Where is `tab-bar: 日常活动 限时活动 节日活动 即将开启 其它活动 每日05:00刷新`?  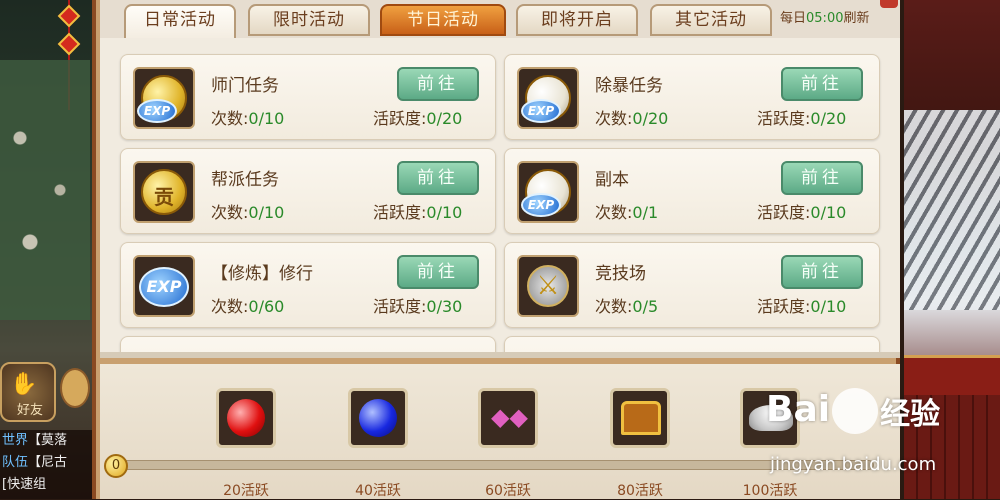
tab-bar: 日常活动 限时活动 节日活动 即将开启 其它活动 每日05:00刷新 is located at coordinates (500, 20).